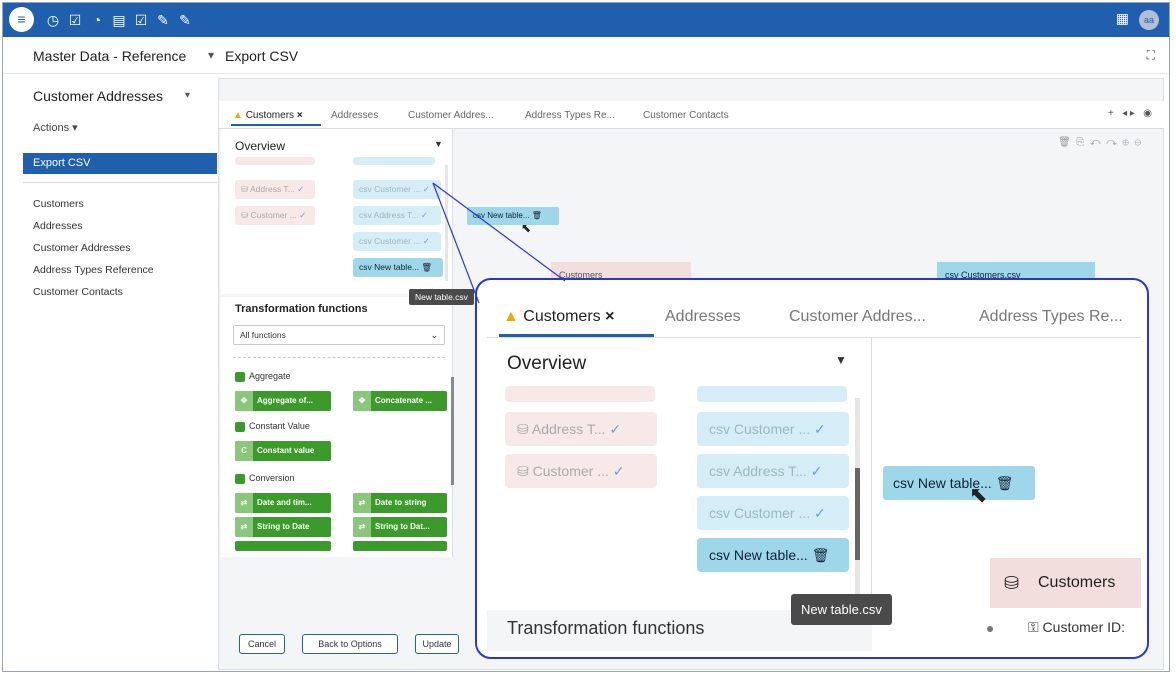 Image resolution: width=1176 pixels, height=675 pixels. Describe the element at coordinates (163, 20) in the screenshot. I see `plug-icon: ✎` at that location.